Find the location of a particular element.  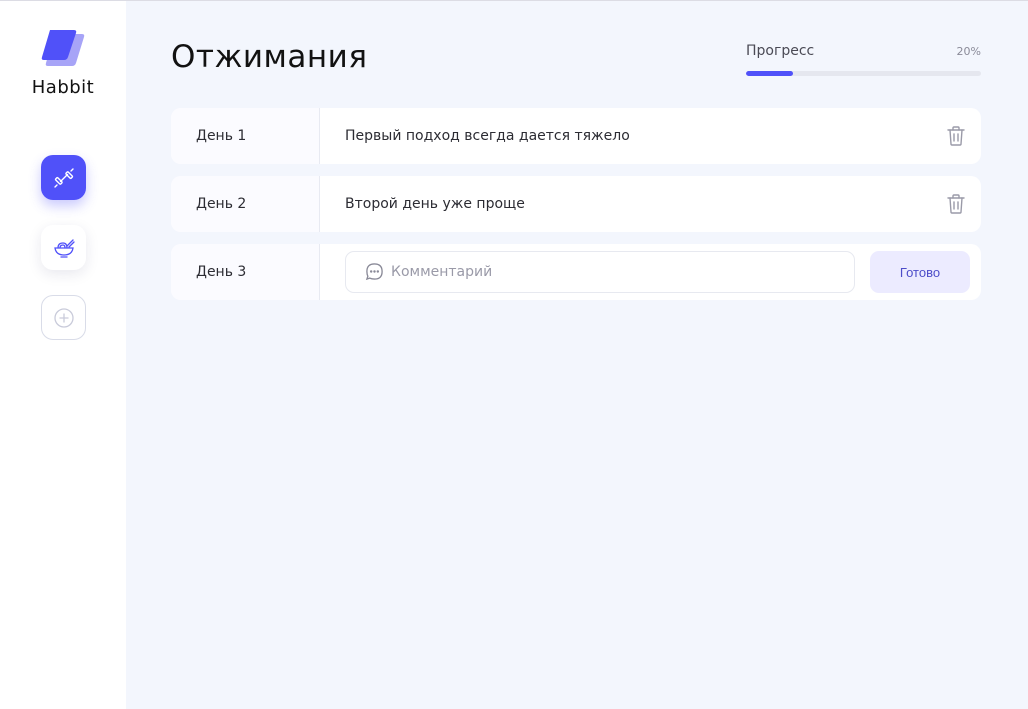

progress-bar-fill is located at coordinates (769, 73).